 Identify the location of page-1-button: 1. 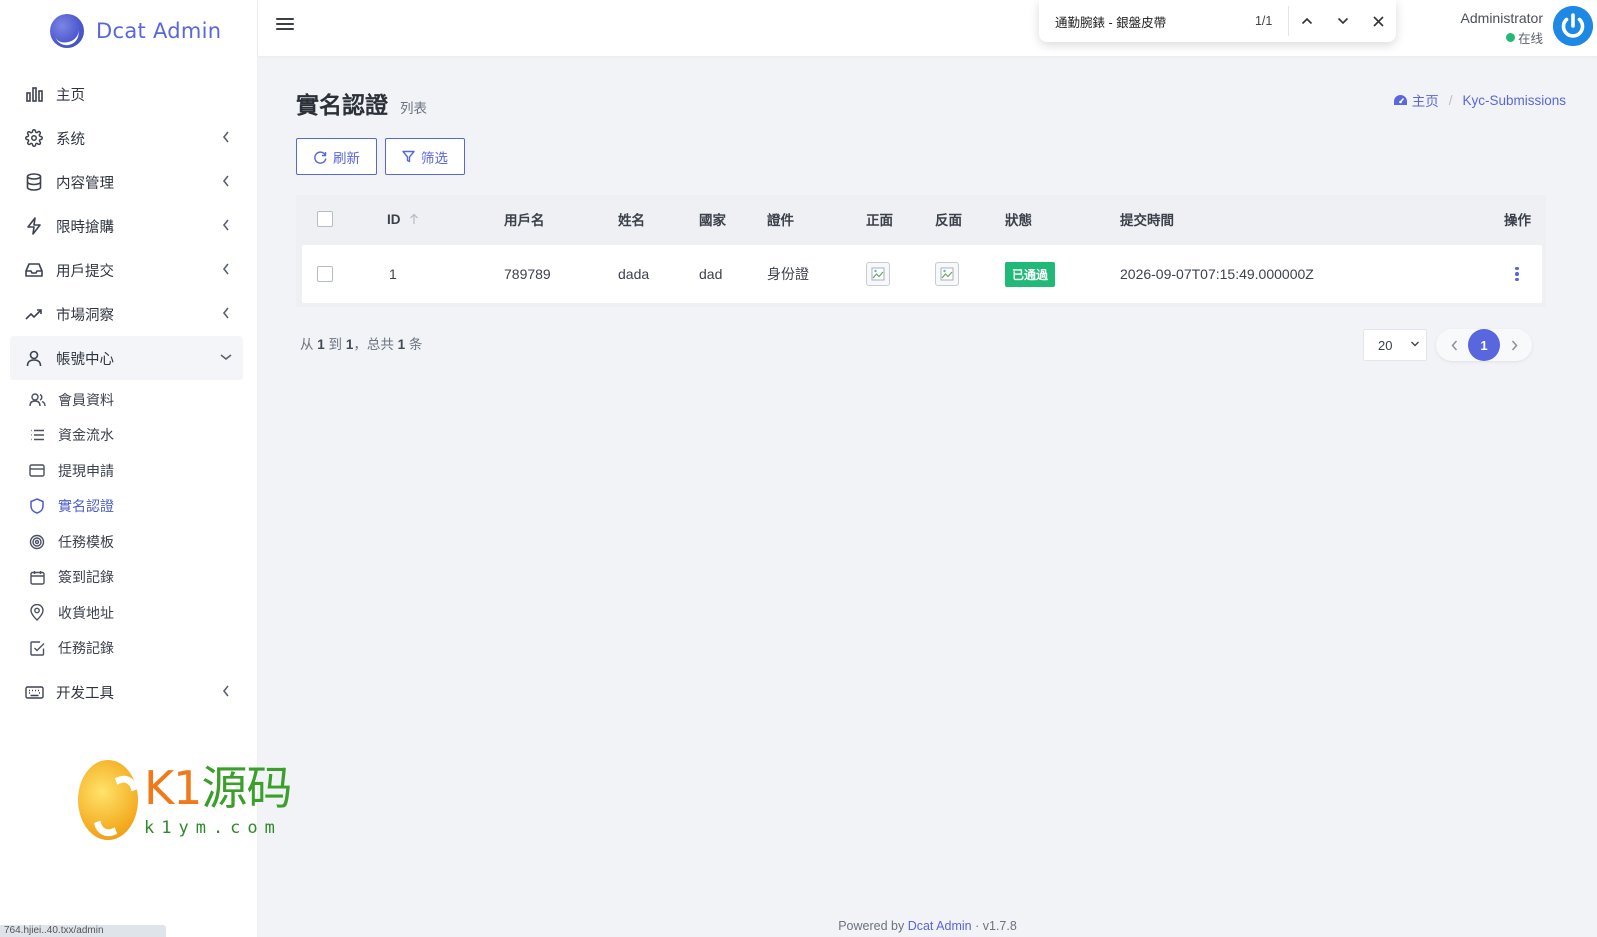
(1484, 345).